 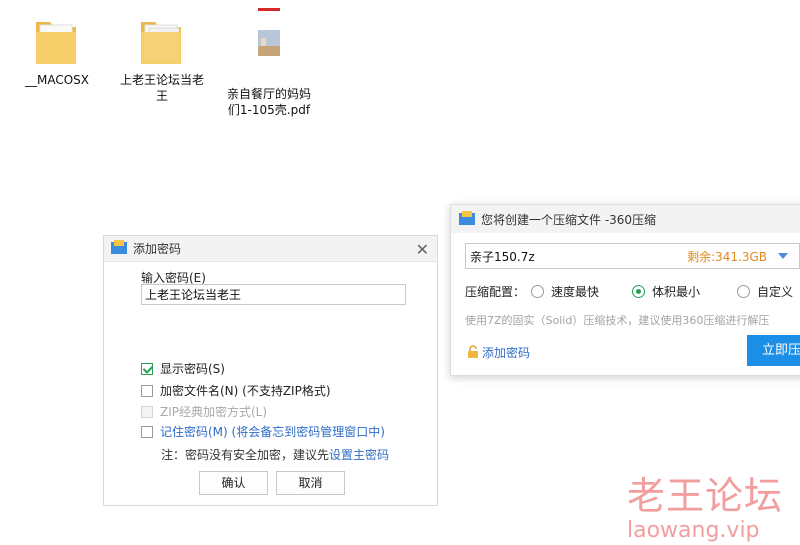 What do you see at coordinates (422, 249) in the screenshot?
I see `close-icon: ✕` at bounding box center [422, 249].